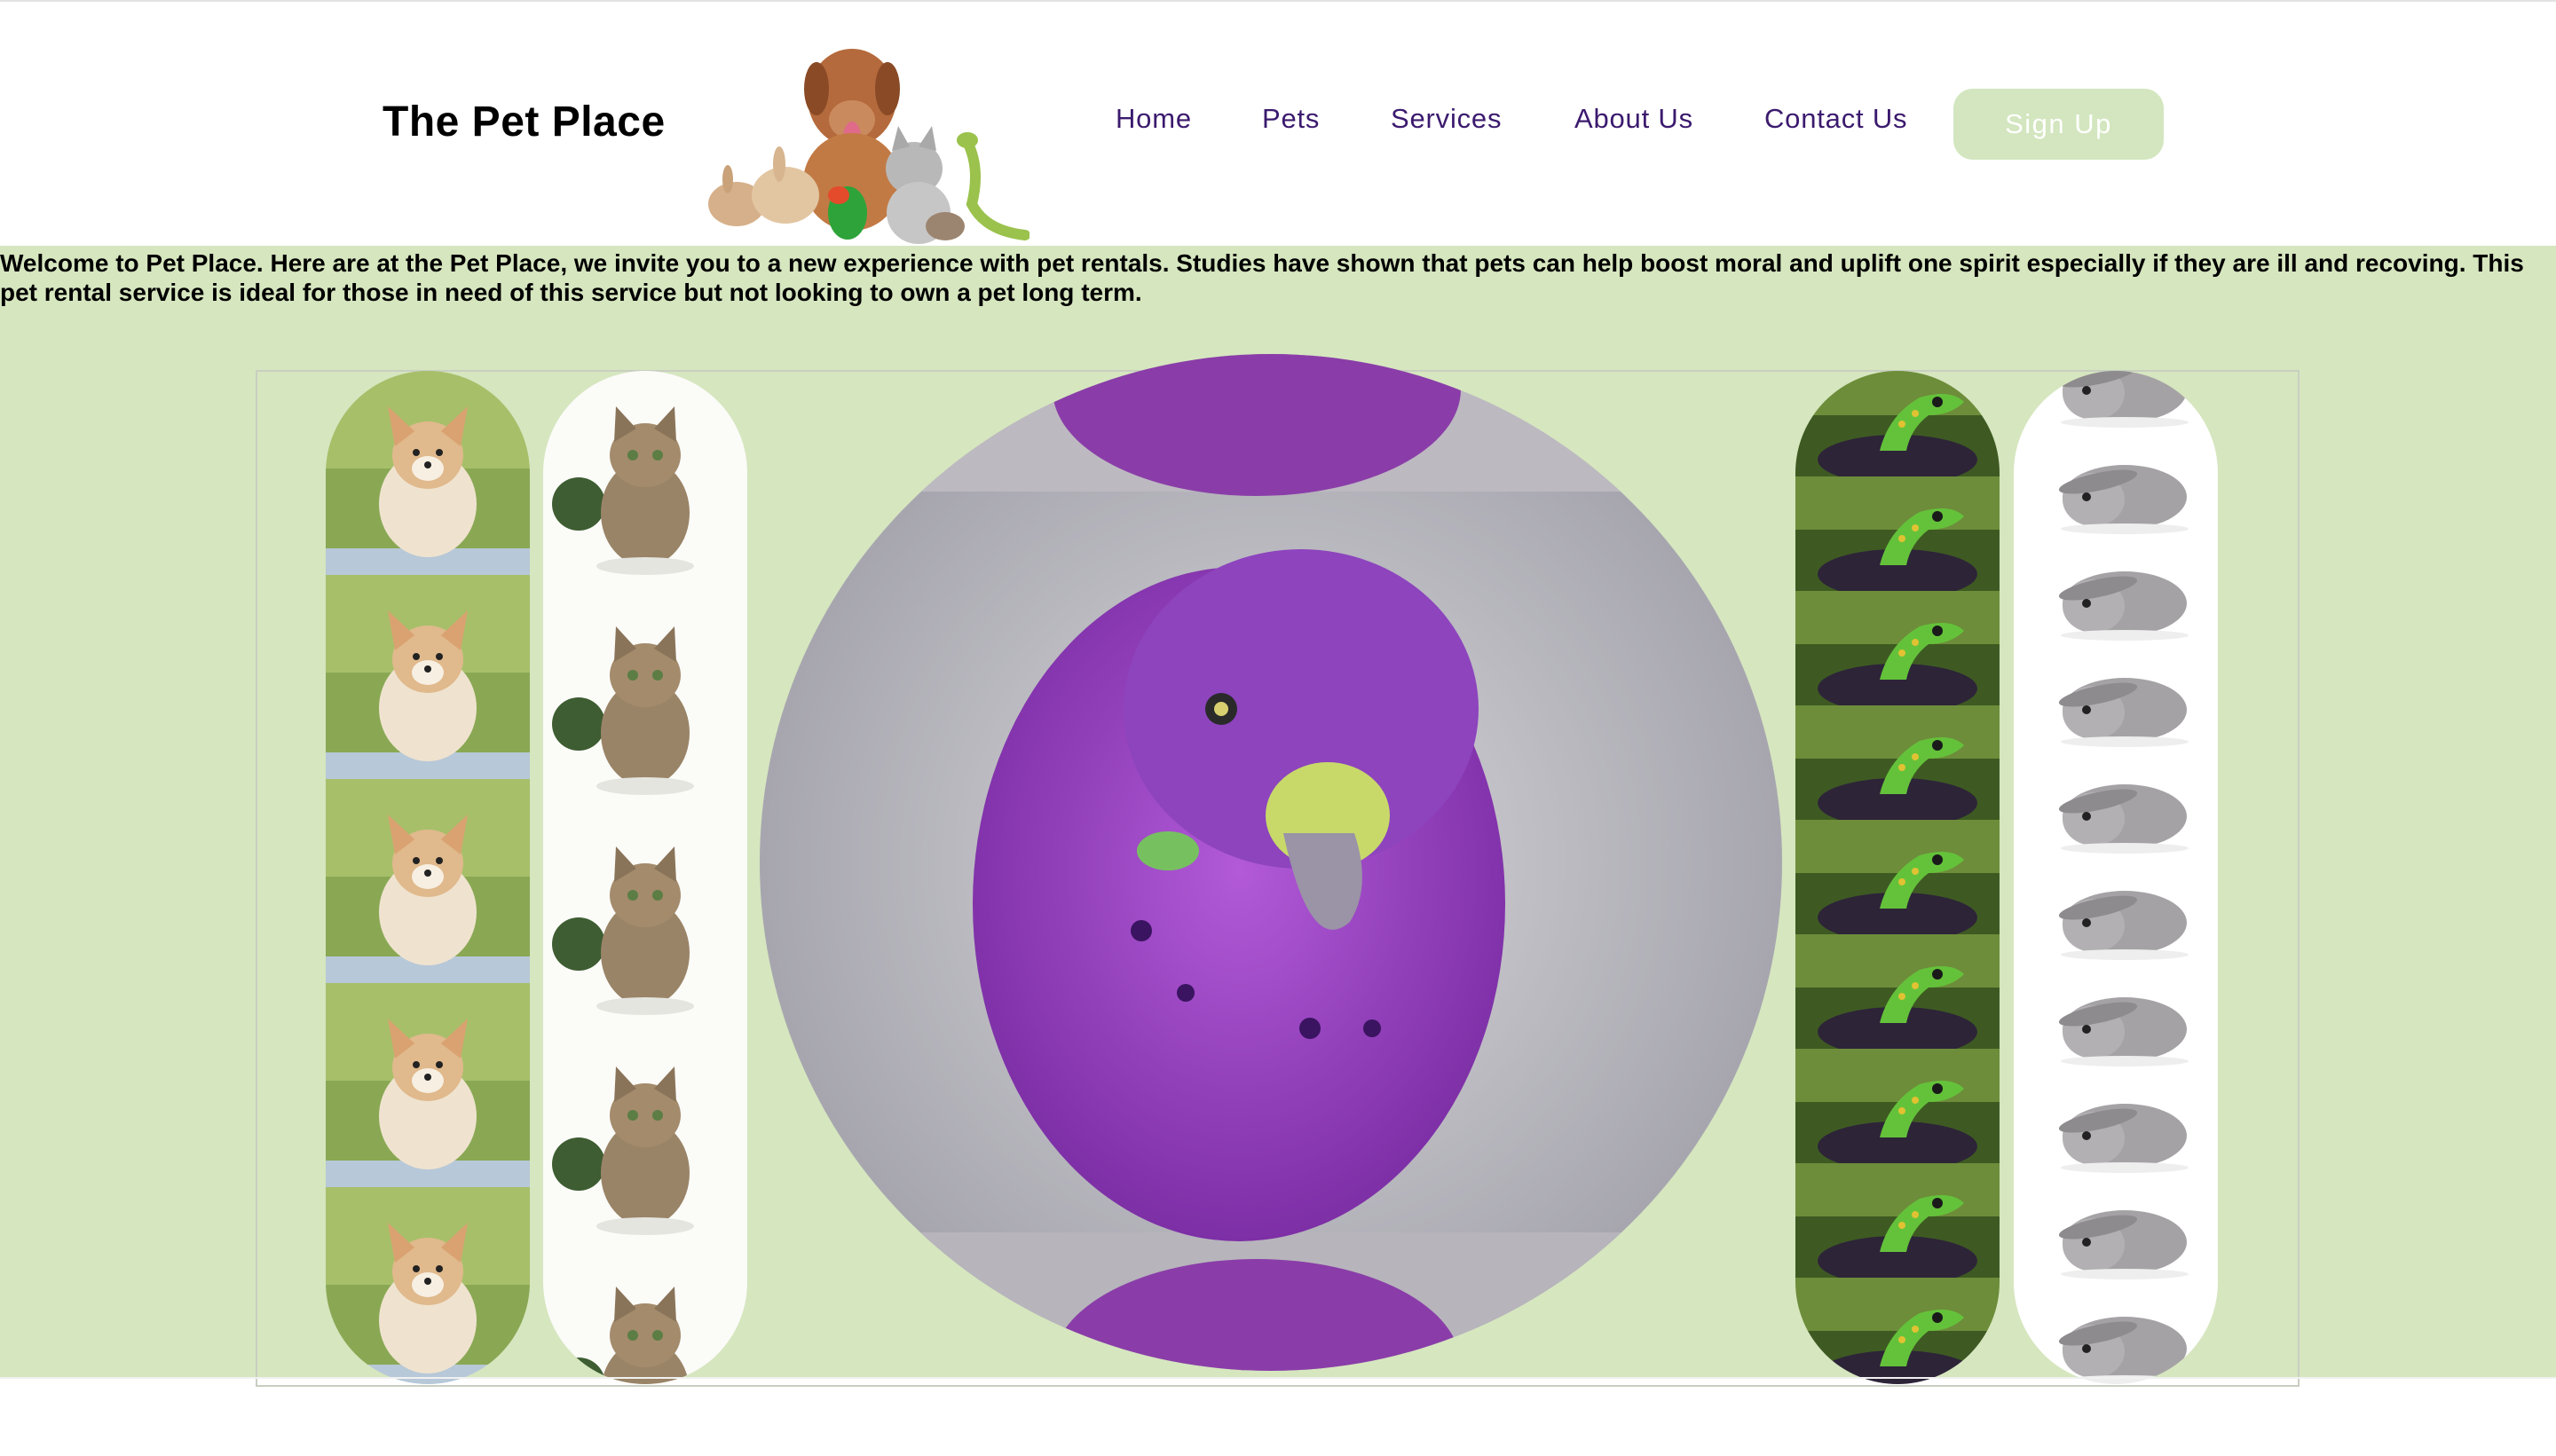  Describe the element at coordinates (428, 877) in the screenshot. I see `corgi-strip` at that location.